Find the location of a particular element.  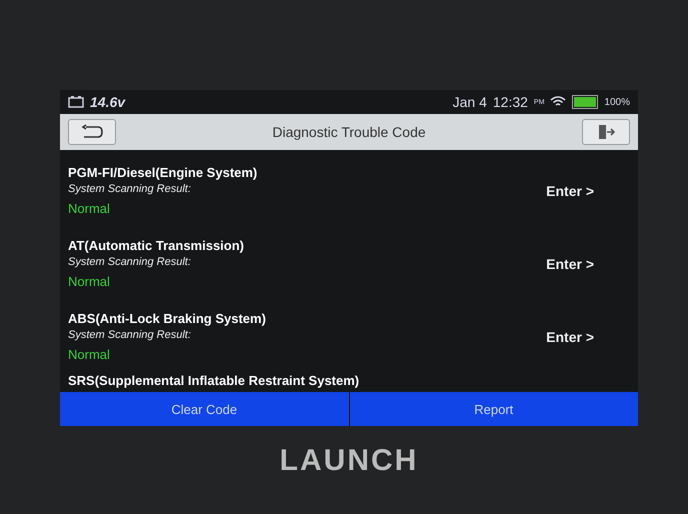

back-button is located at coordinates (92, 132).